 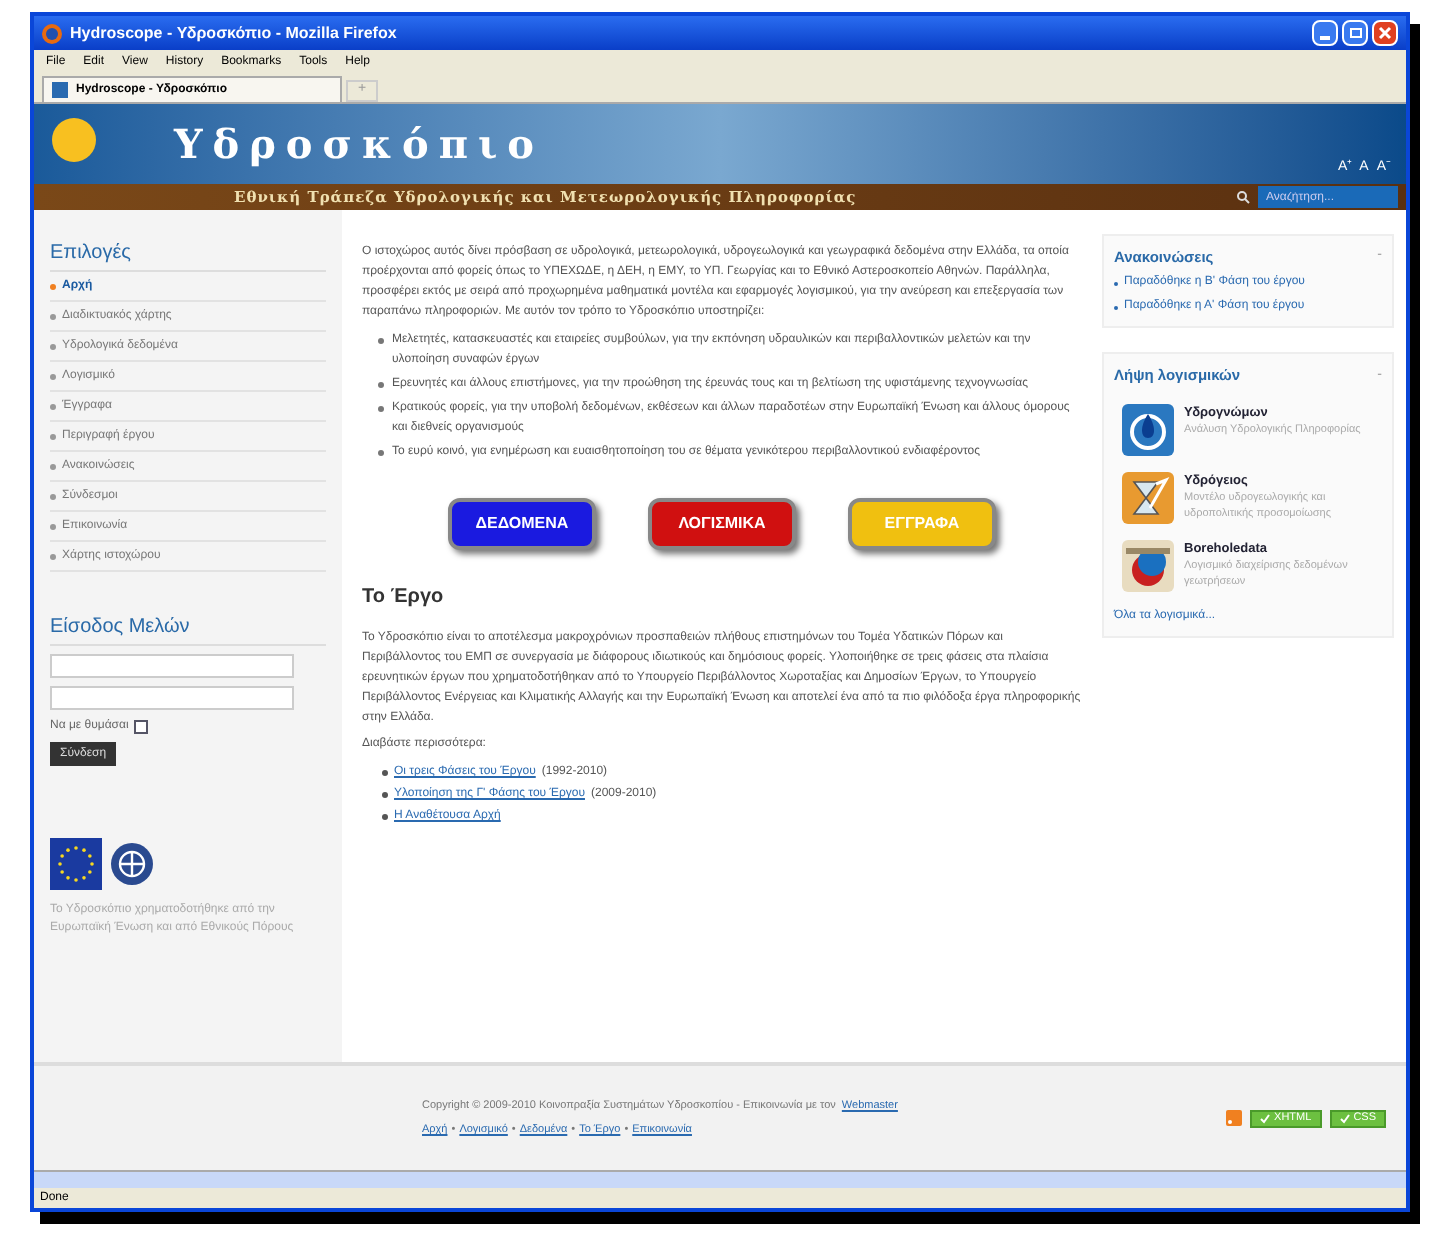 I want to click on password-field, so click(x=172, y=698).